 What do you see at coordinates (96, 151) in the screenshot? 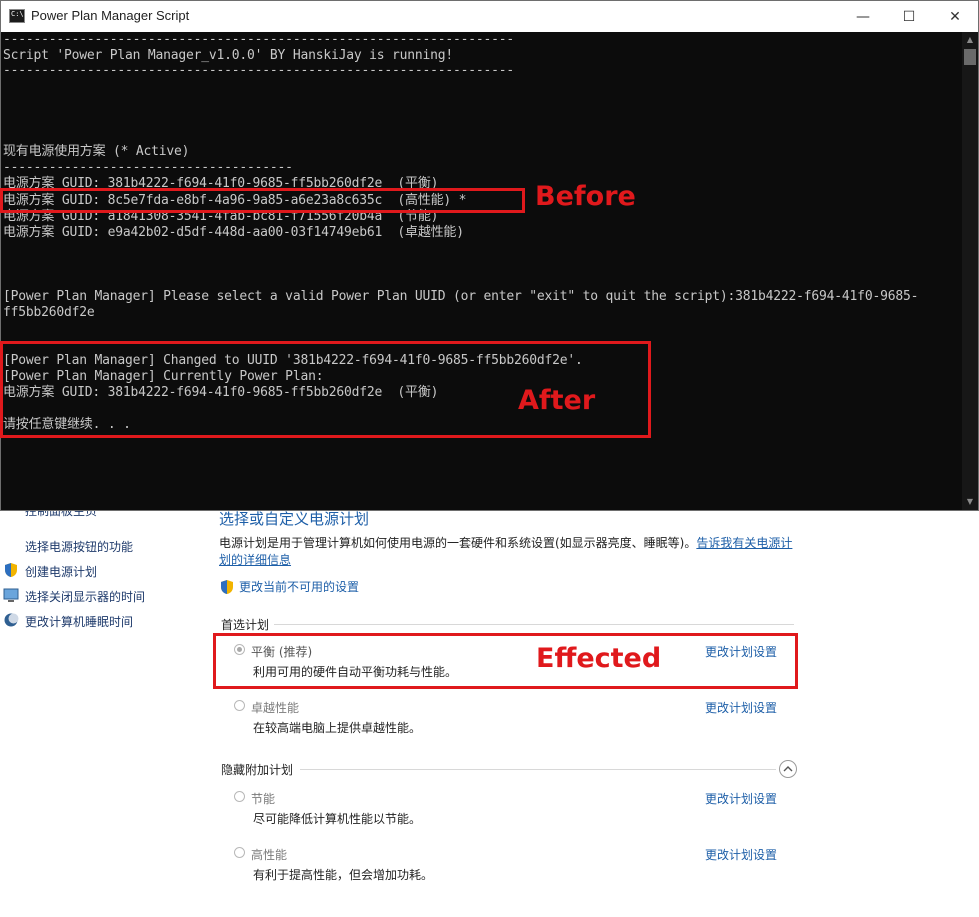
I see `console-line: 现有电源使用方案 (* Active)` at bounding box center [96, 151].